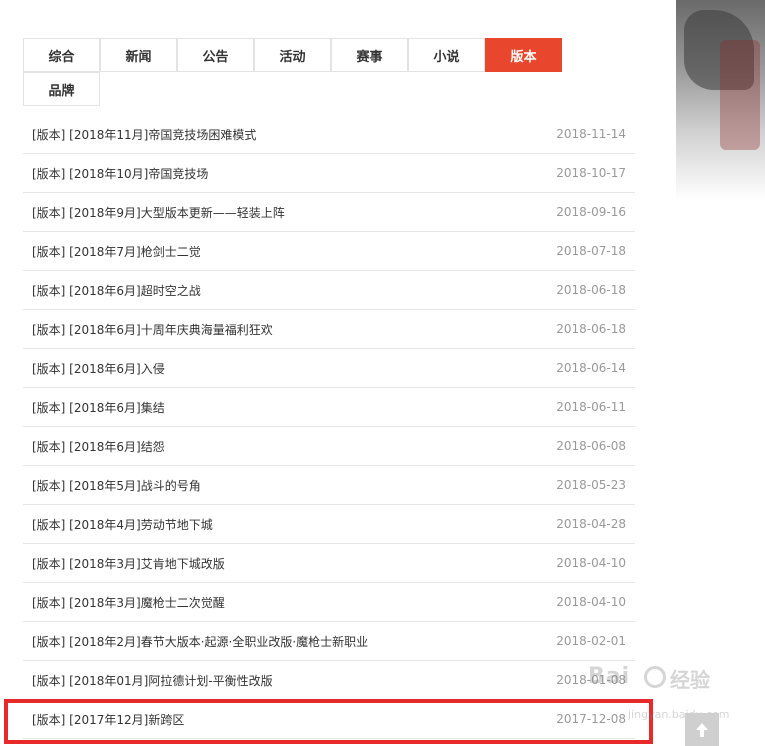 The height and width of the screenshot is (746, 765). I want to click on tab-xinwen: 新闻, so click(138, 55).